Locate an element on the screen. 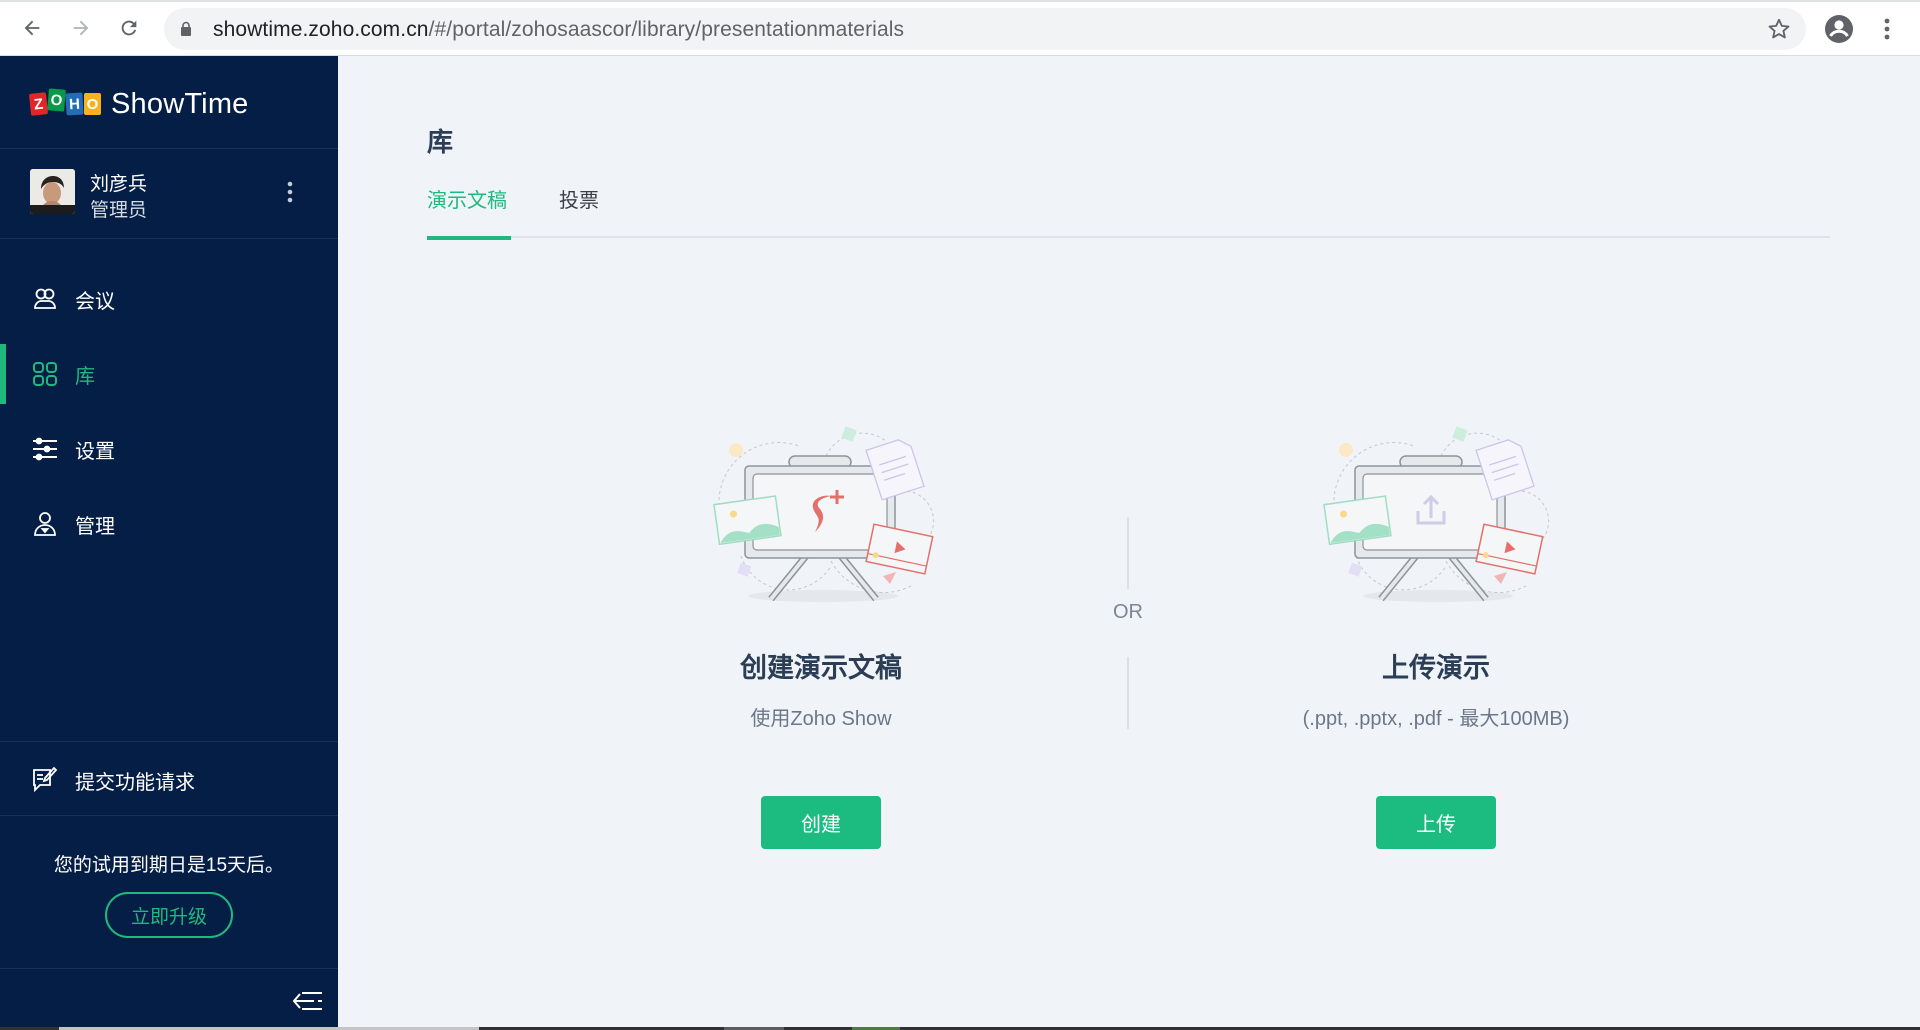 The image size is (1920, 1030). upgrade-button: 立即升级 is located at coordinates (169, 915).